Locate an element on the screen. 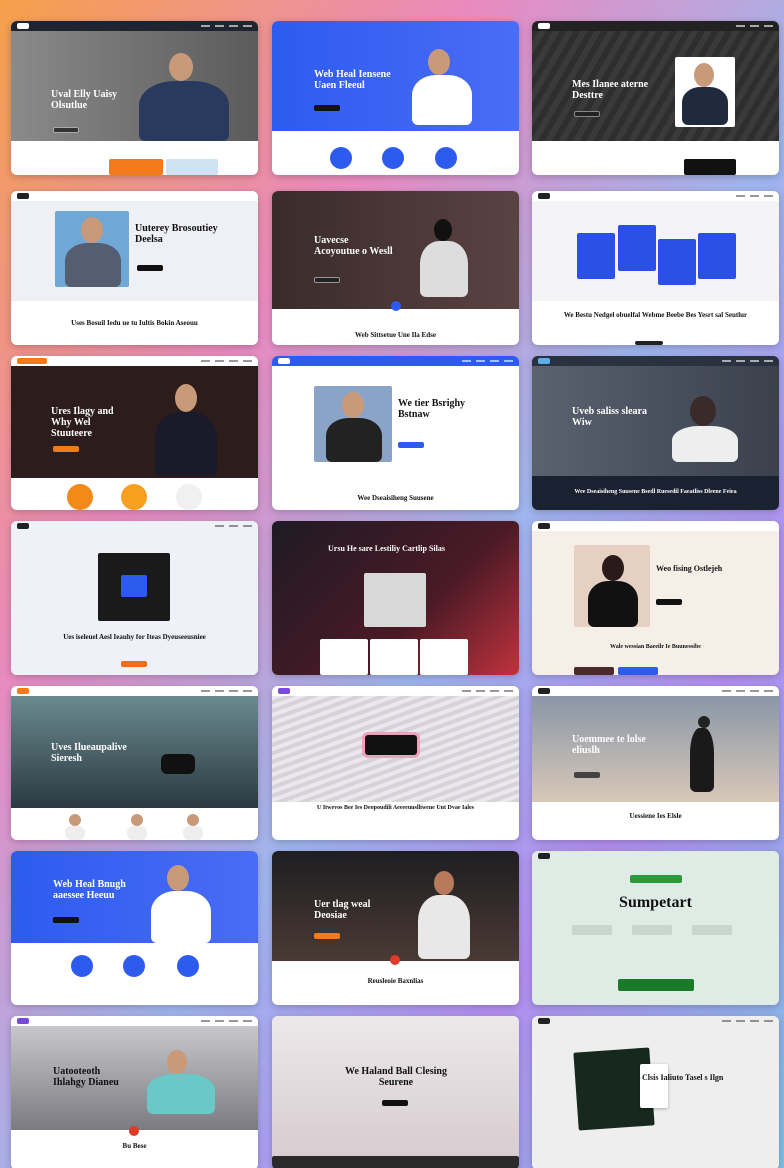 Image resolution: width=784 pixels, height=1168 pixels. section-title: Uessiene Ies Elsle is located at coordinates (655, 816).